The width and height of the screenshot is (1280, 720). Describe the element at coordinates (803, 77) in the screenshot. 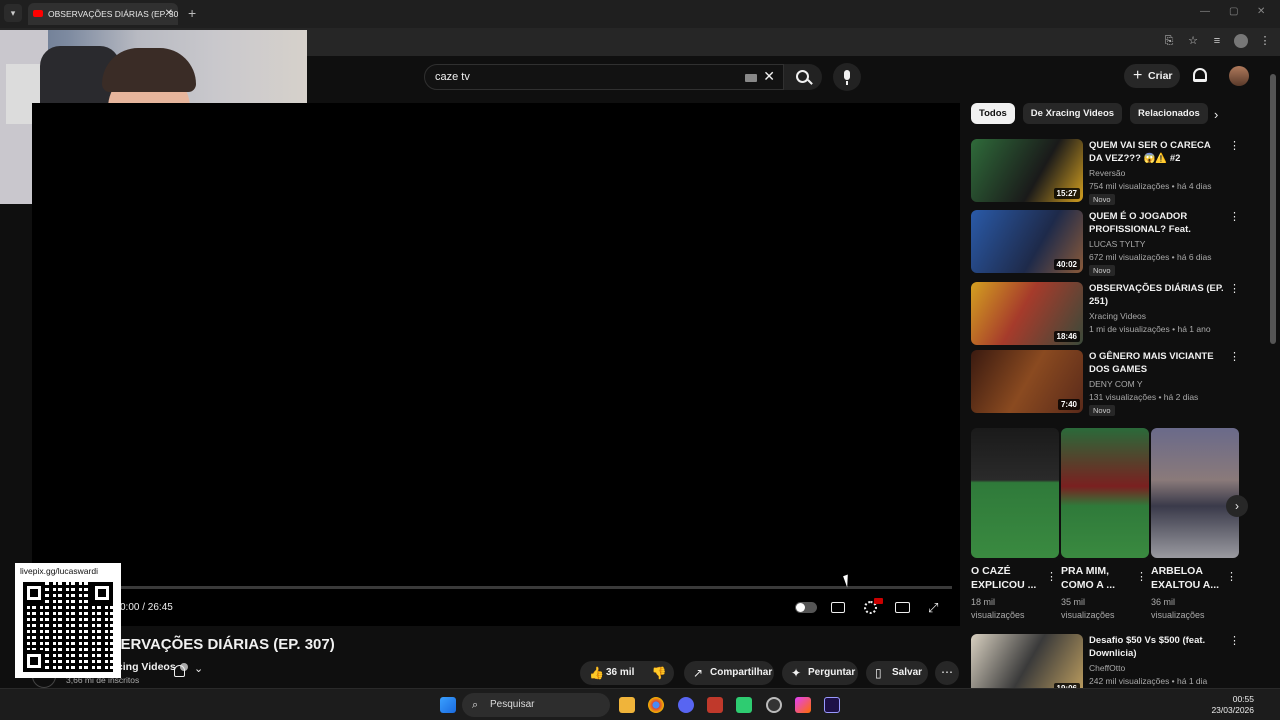

I see `search-button` at that location.